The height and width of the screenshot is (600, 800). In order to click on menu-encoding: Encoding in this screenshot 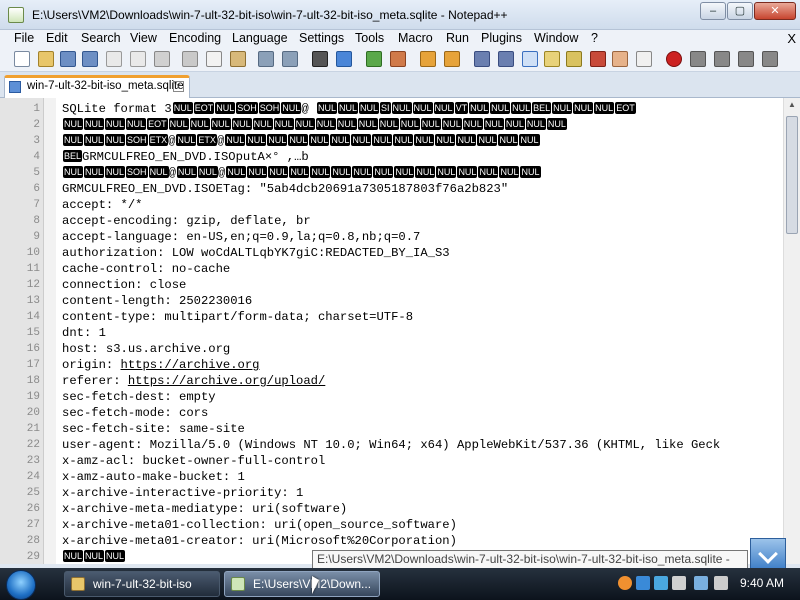, I will do `click(195, 38)`.